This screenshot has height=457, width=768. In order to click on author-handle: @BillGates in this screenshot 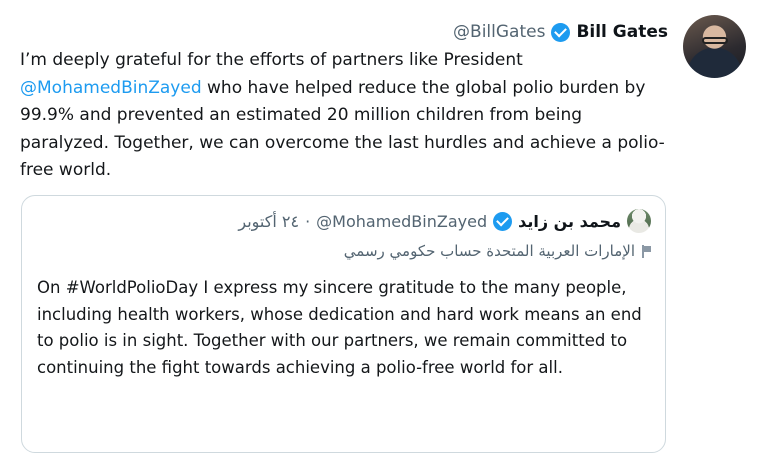, I will do `click(499, 32)`.